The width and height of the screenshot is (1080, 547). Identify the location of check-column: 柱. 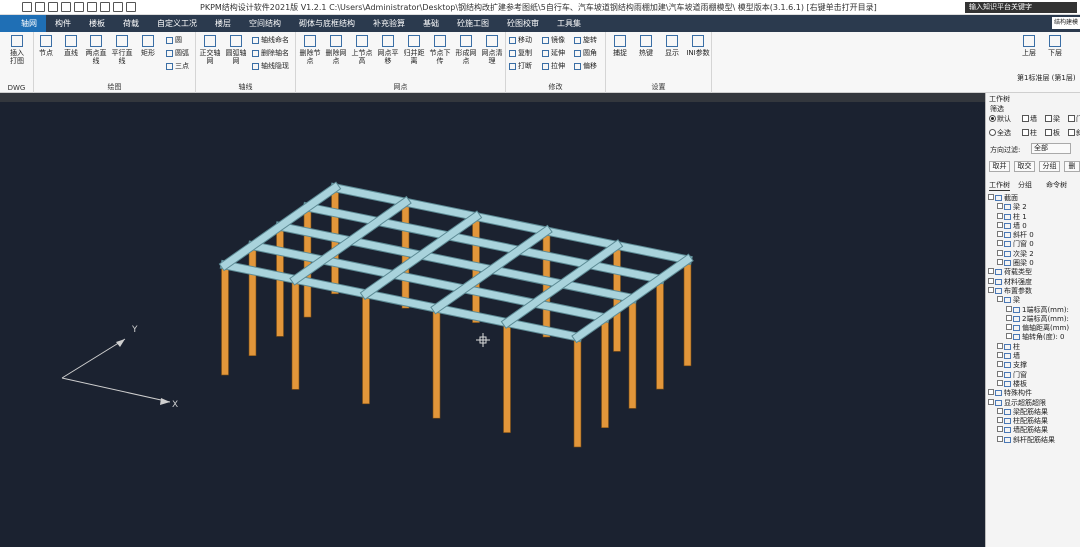
(1029, 133).